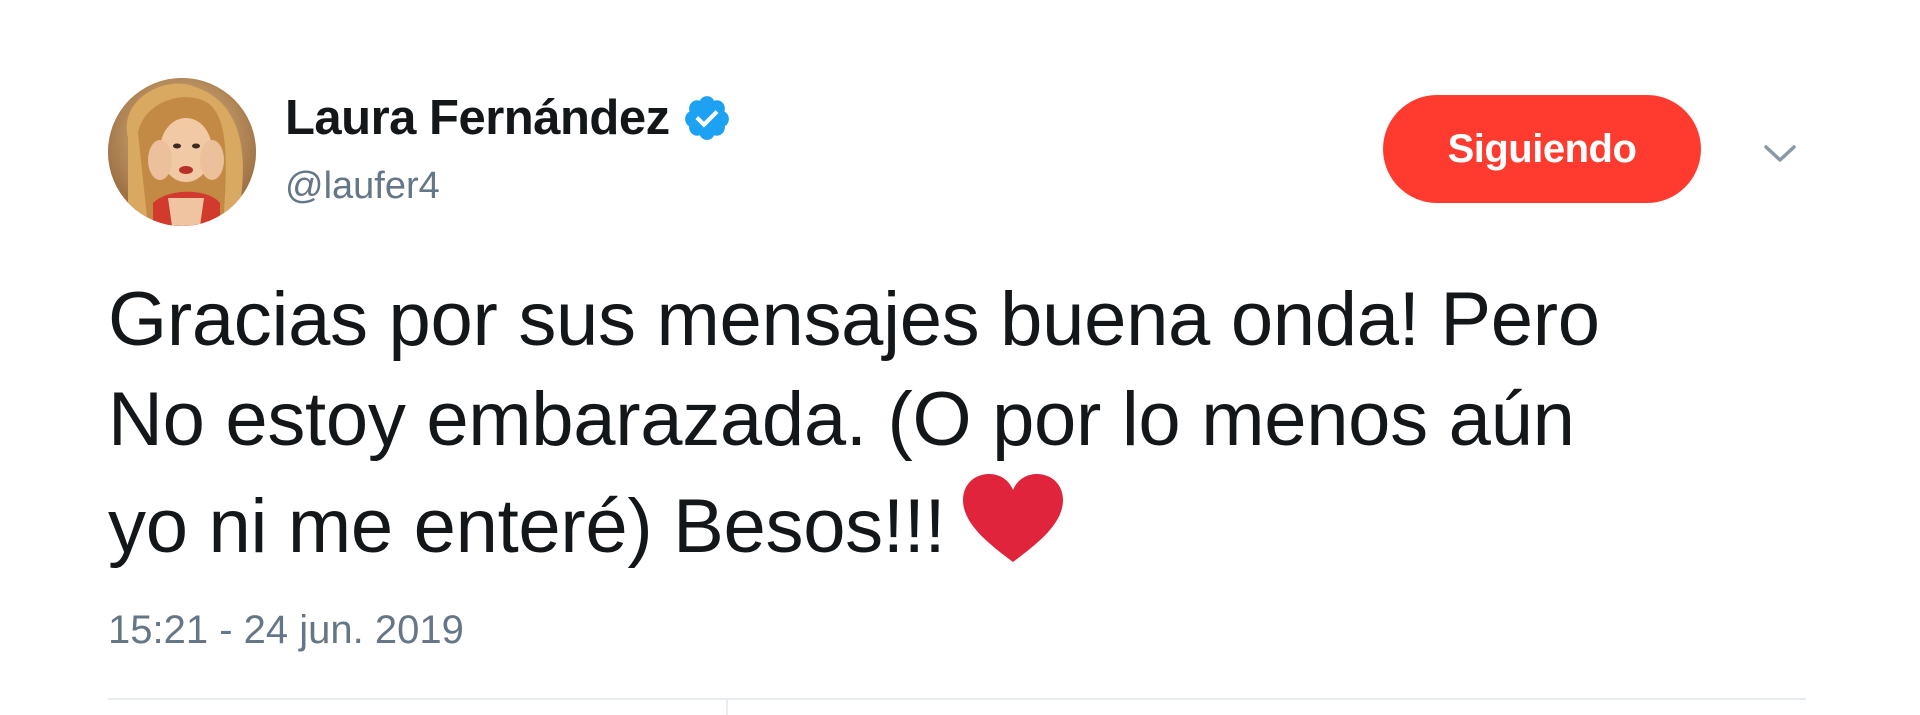 This screenshot has width=1920, height=715. What do you see at coordinates (1013, 518) in the screenshot?
I see `red-heart-icon` at bounding box center [1013, 518].